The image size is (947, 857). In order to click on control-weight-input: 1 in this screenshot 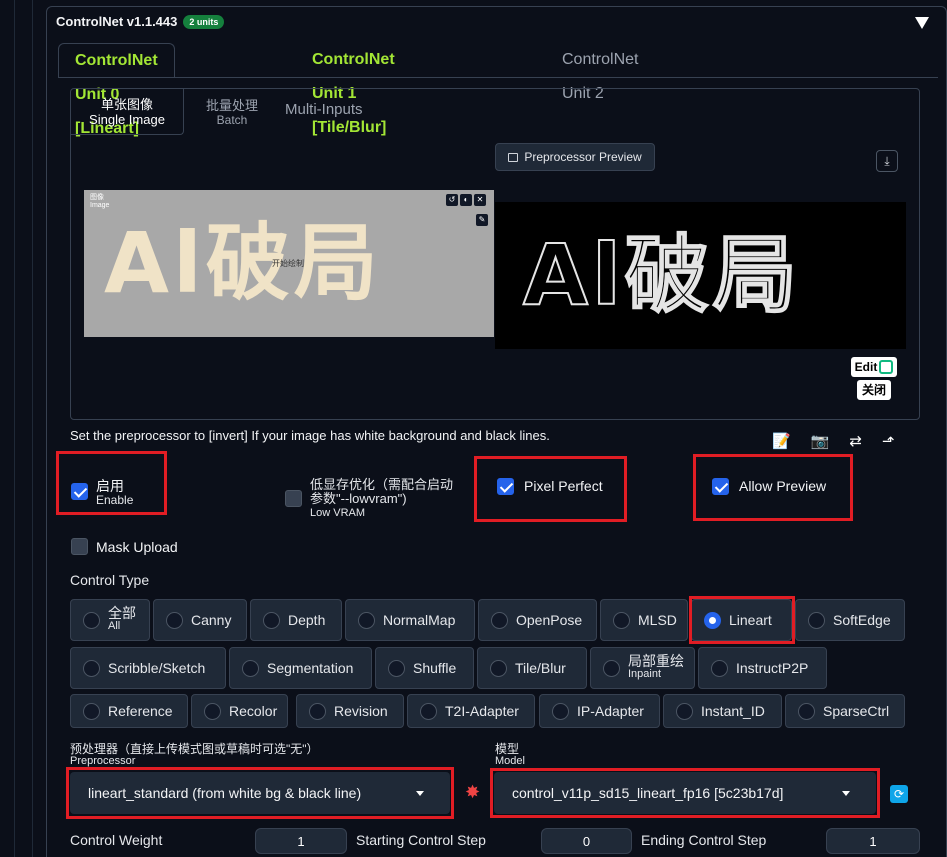, I will do `click(301, 841)`.